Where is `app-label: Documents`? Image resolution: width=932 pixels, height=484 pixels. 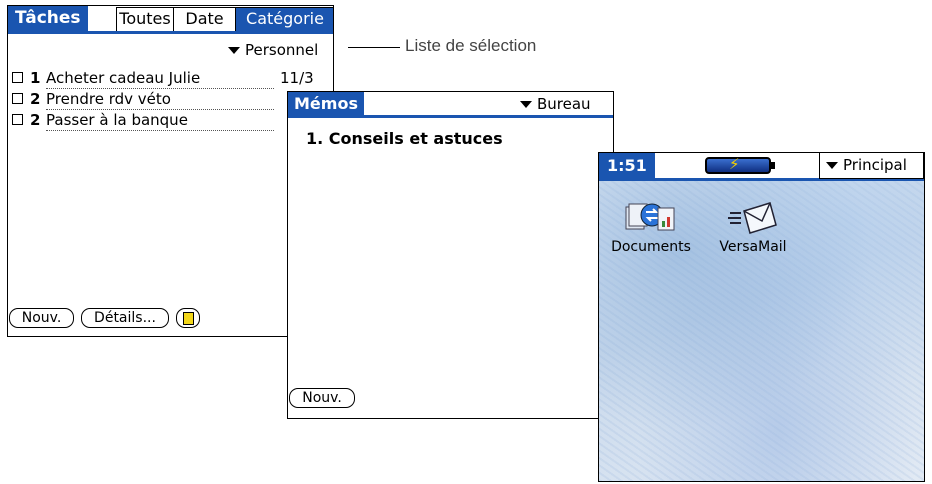
app-label: Documents is located at coordinates (651, 247).